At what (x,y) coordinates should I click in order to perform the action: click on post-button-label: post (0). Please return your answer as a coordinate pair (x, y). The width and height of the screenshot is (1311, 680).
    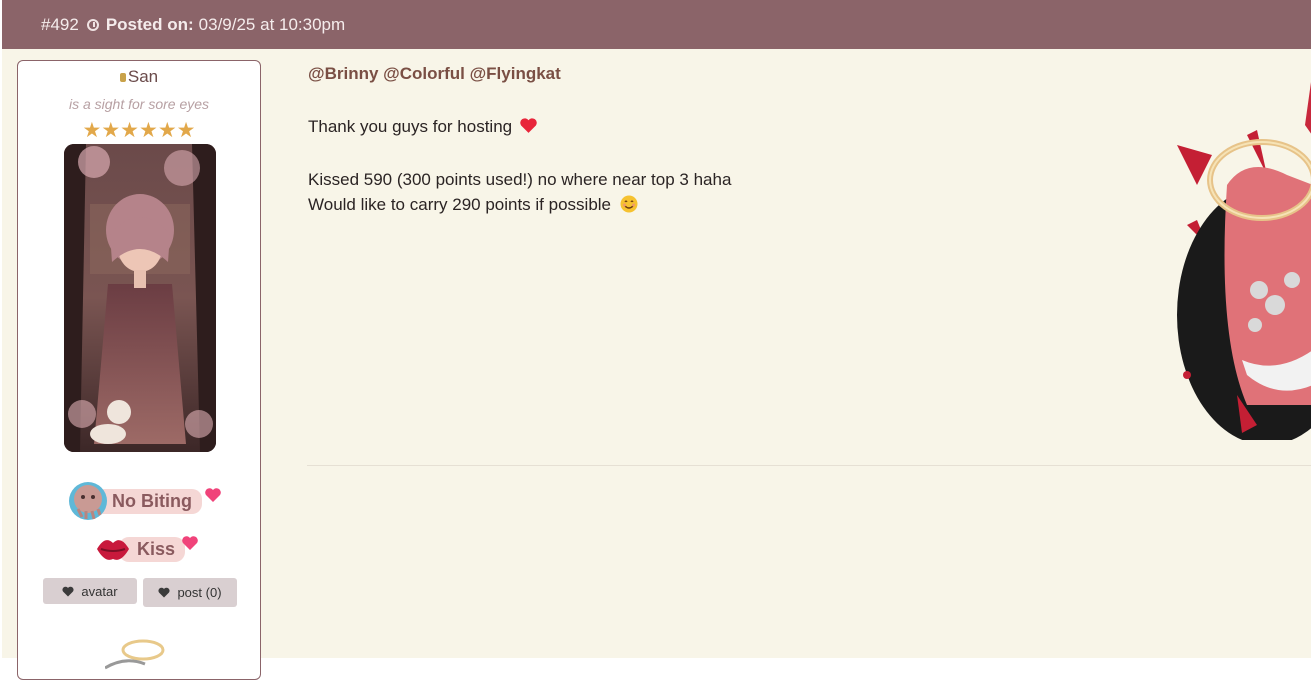
    Looking at the image, I should click on (199, 592).